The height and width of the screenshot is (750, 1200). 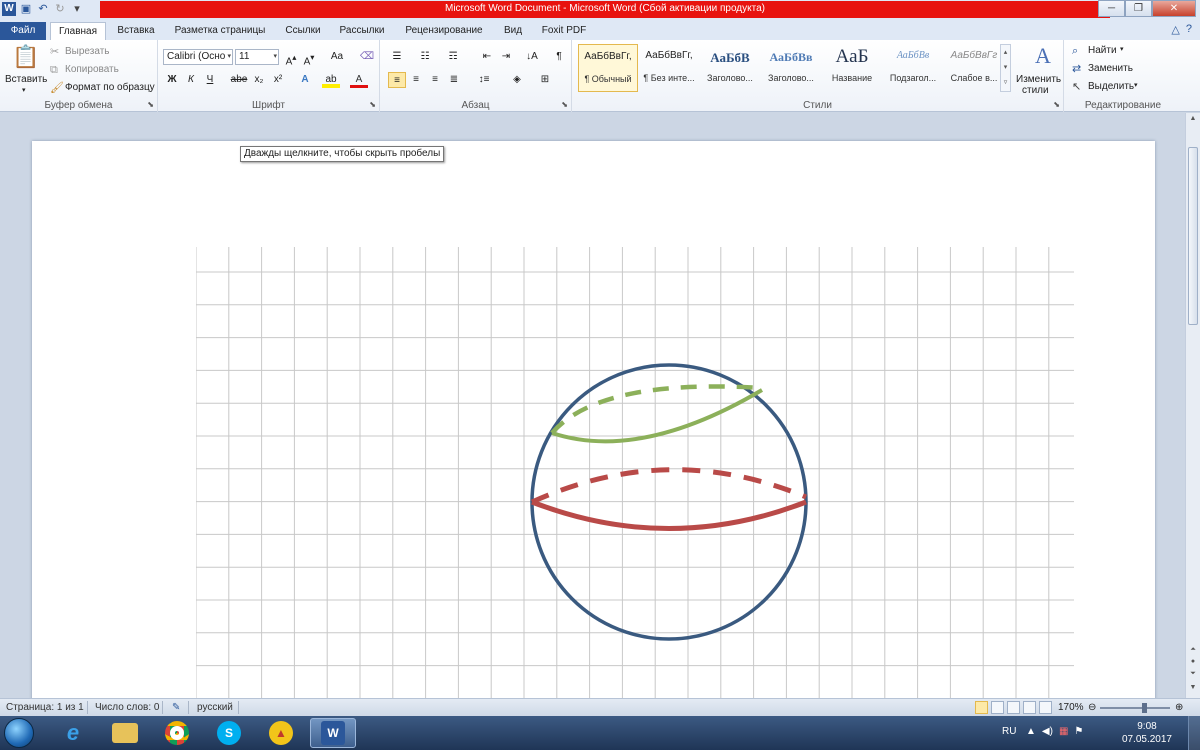 What do you see at coordinates (210, 80) in the screenshot?
I see `underline-button: Ч` at bounding box center [210, 80].